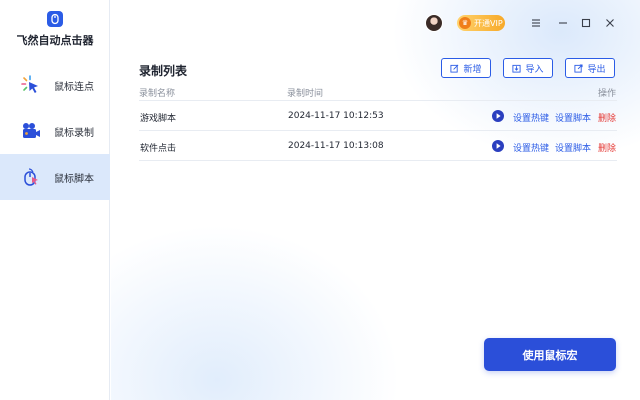 The height and width of the screenshot is (400, 640). What do you see at coordinates (157, 94) in the screenshot?
I see `column-header-name: 录制名称` at bounding box center [157, 94].